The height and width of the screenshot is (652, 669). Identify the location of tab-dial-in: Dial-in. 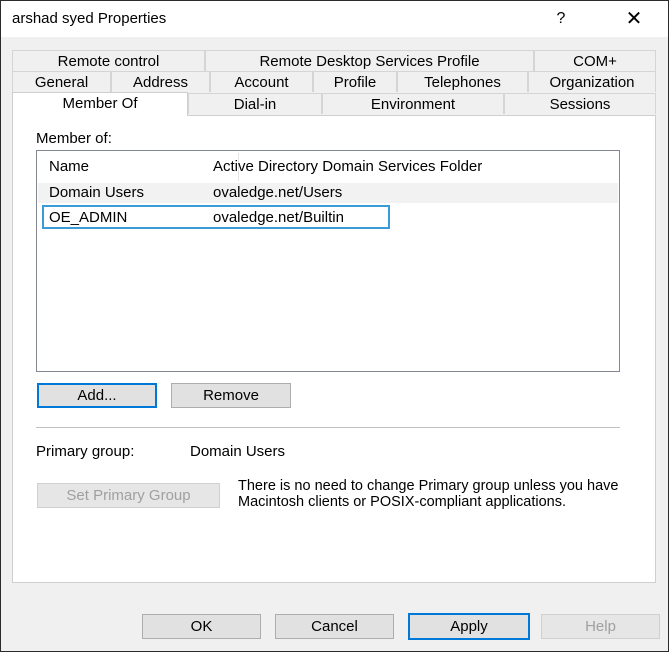
(255, 103).